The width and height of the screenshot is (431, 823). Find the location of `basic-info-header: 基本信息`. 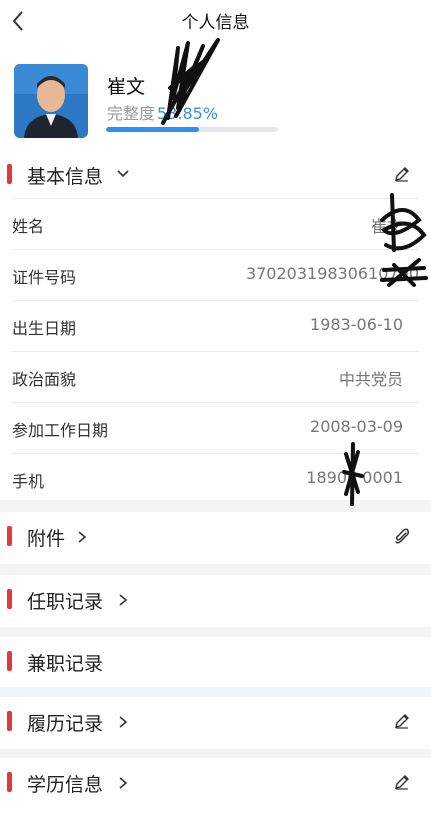

basic-info-header: 基本信息 is located at coordinates (215, 174).